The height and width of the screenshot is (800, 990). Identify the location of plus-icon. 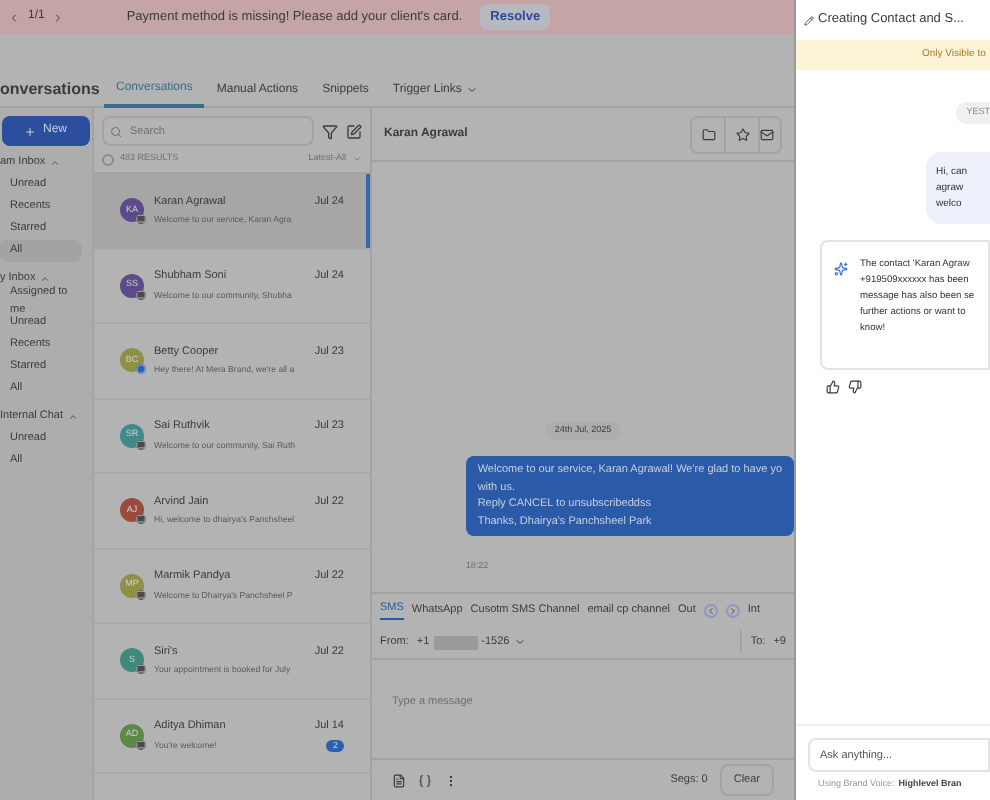
(30, 131).